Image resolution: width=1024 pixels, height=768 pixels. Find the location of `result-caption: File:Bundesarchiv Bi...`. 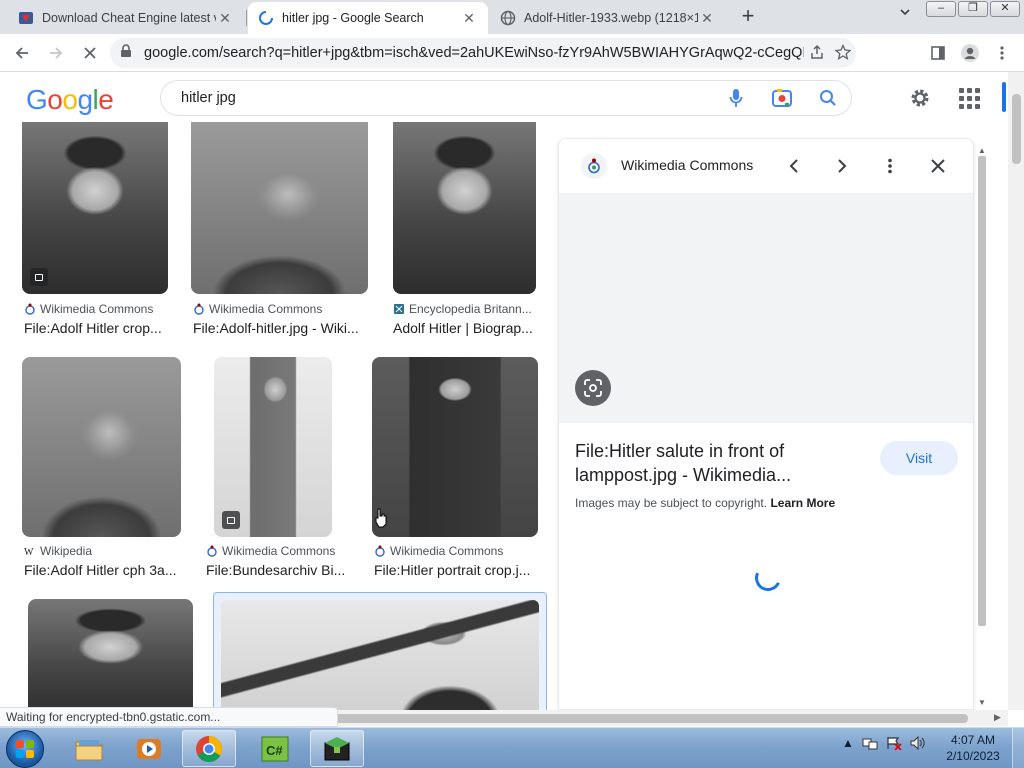

result-caption: File:Bundesarchiv Bi... is located at coordinates (276, 570).